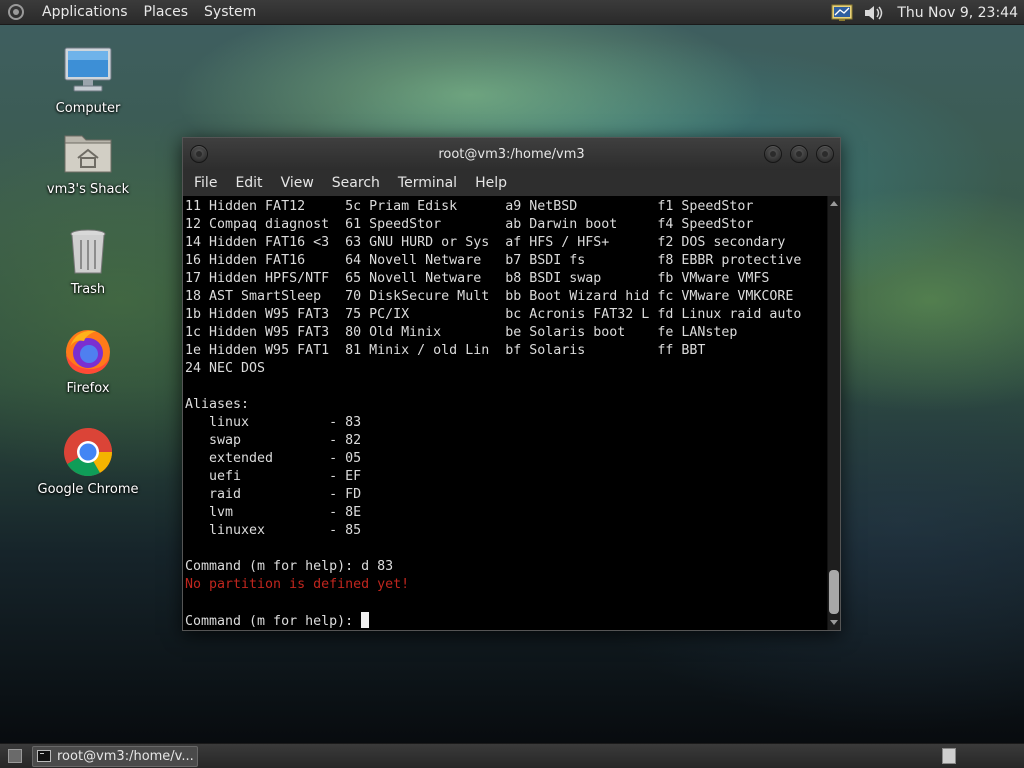 The image size is (1024, 768). What do you see at coordinates (273, 476) in the screenshot?
I see `terminal-line: uefi - EF` at bounding box center [273, 476].